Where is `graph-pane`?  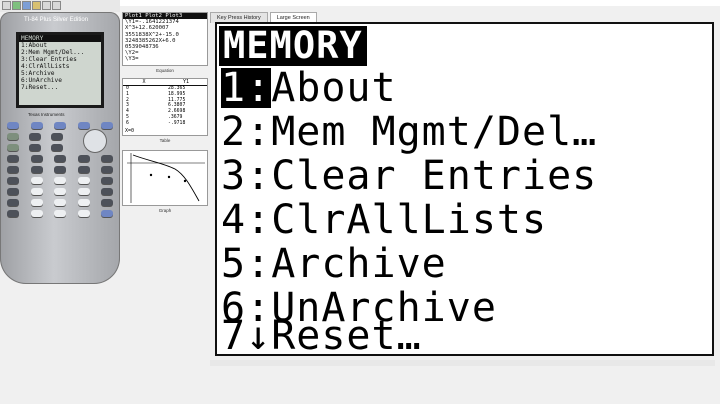 graph-pane is located at coordinates (165, 178).